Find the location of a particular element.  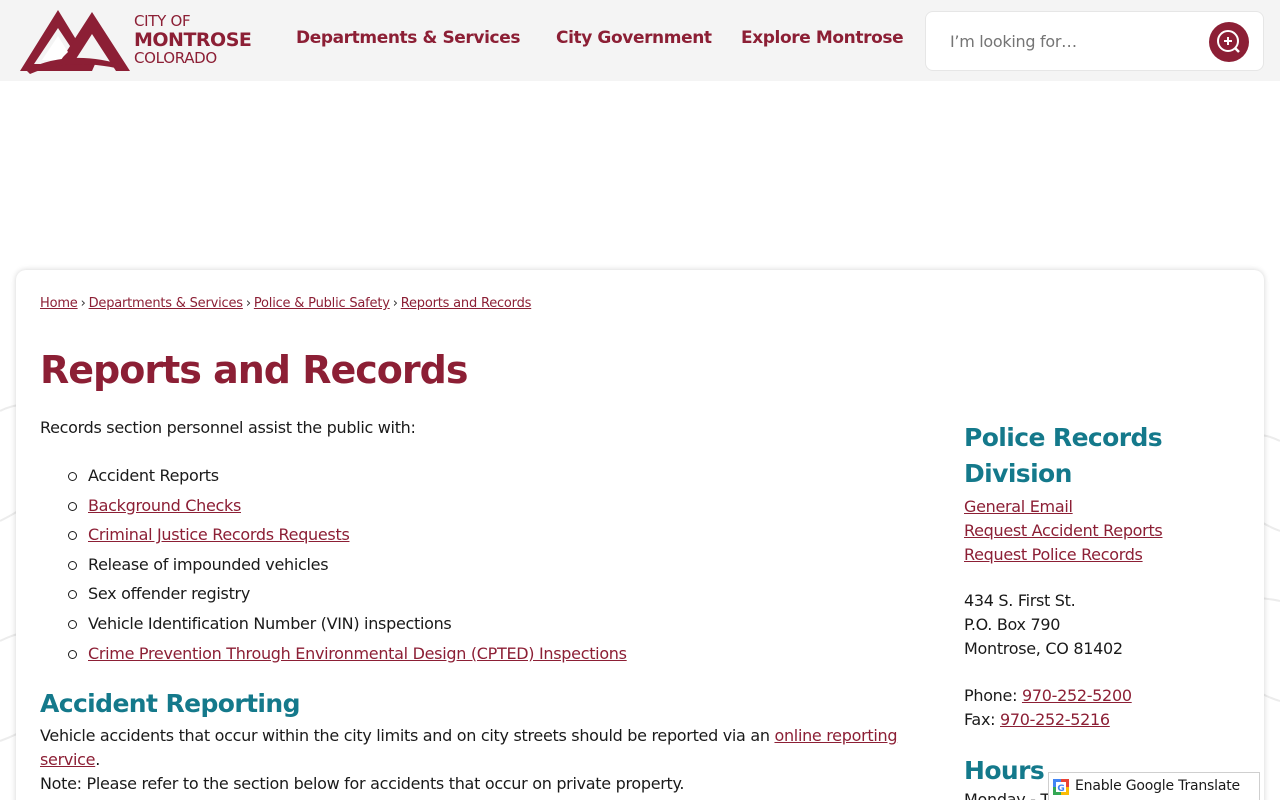

search-plus-icon is located at coordinates (1228, 41).